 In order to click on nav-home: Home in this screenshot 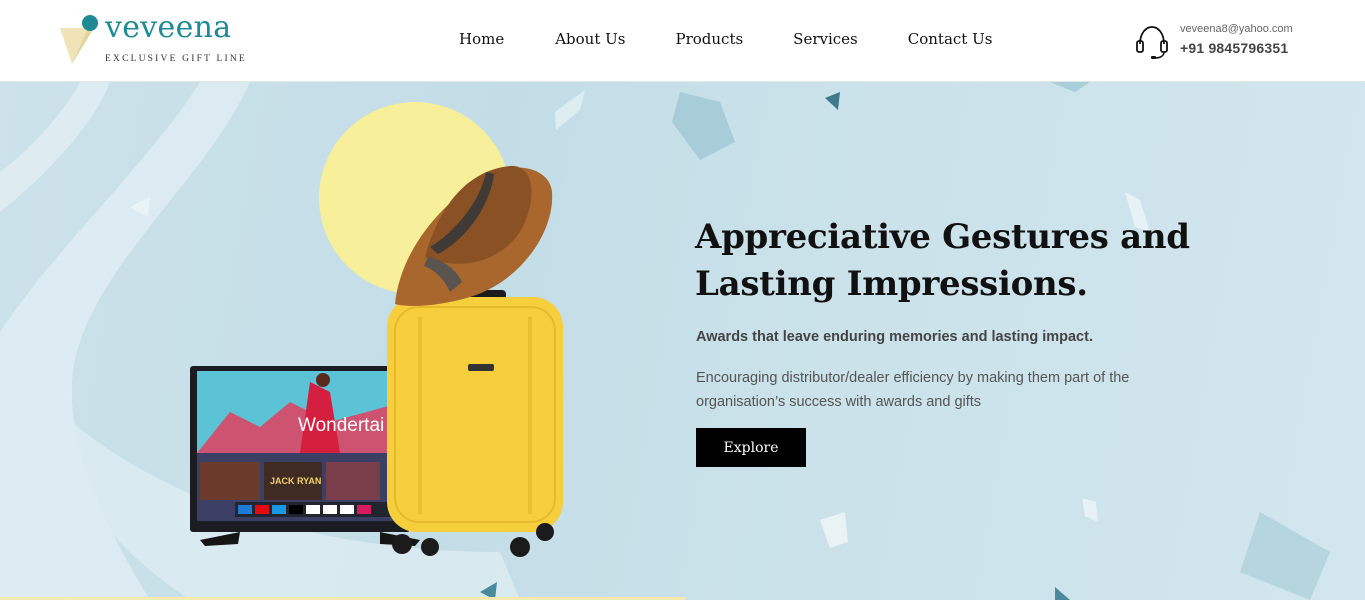, I will do `click(481, 39)`.